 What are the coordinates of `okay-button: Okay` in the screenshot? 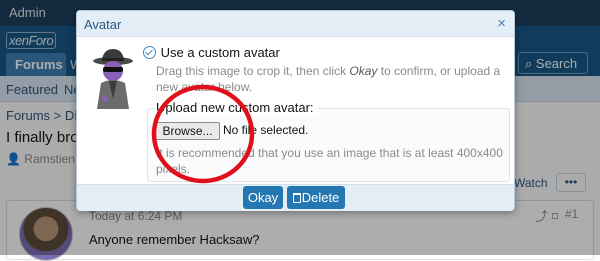 It's located at (263, 197).